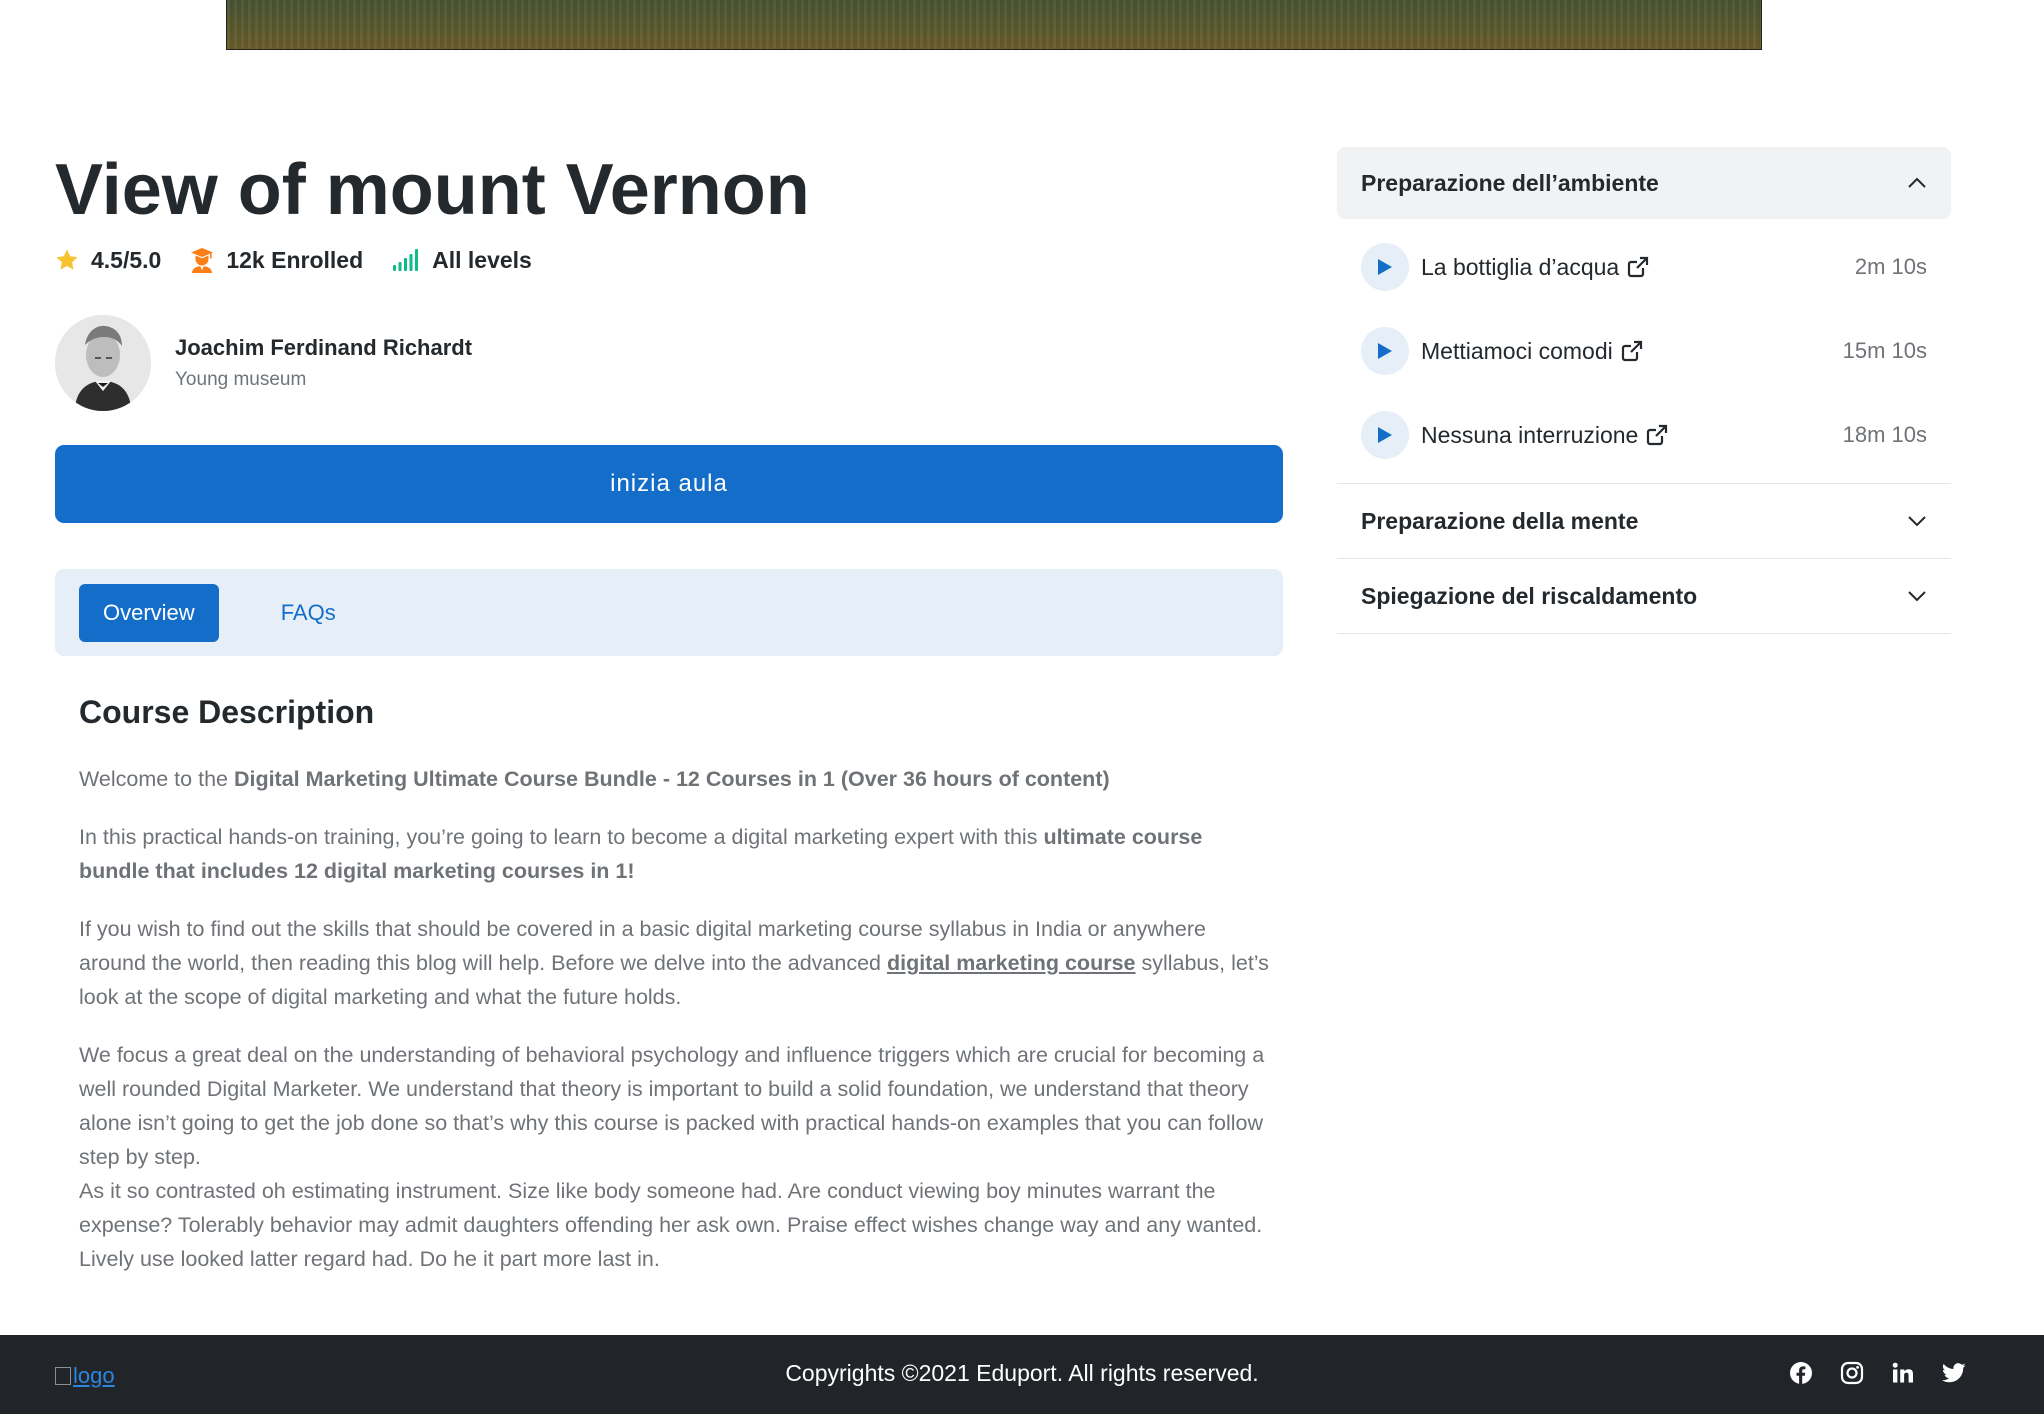 The image size is (2044, 1414). I want to click on page-title: View of mount Vernon, so click(432, 190).